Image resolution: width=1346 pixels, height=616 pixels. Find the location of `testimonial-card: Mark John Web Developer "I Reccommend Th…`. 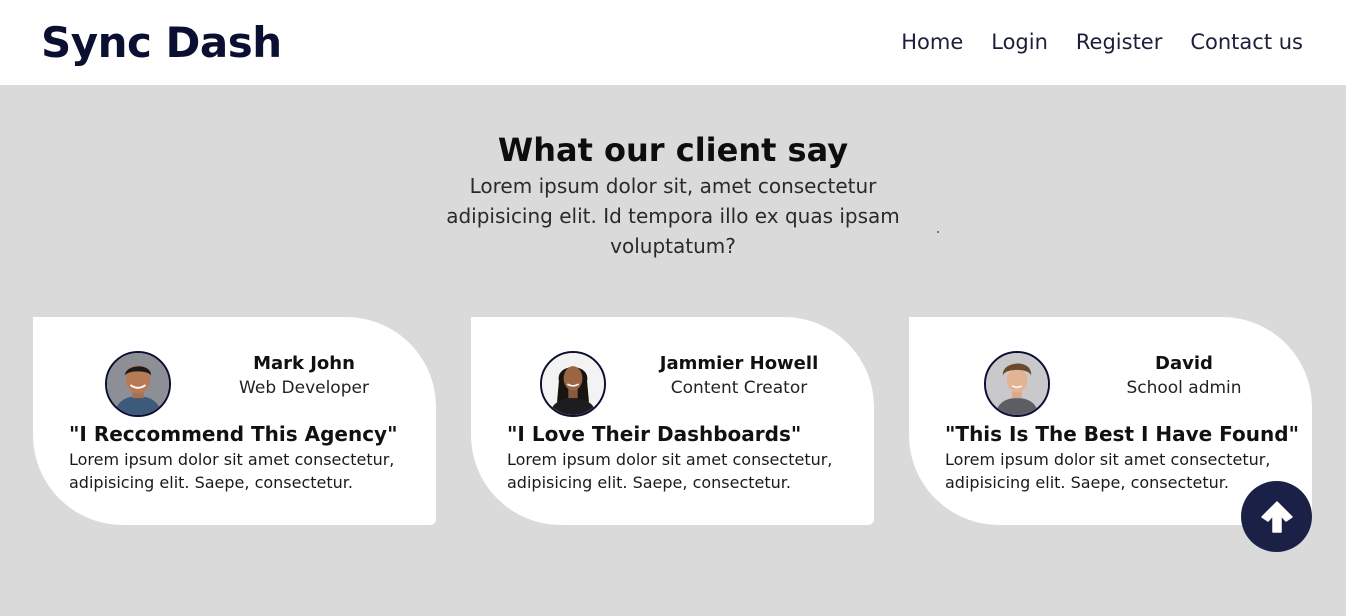

testimonial-card: Mark John Web Developer "I Reccommend Th… is located at coordinates (234, 421).